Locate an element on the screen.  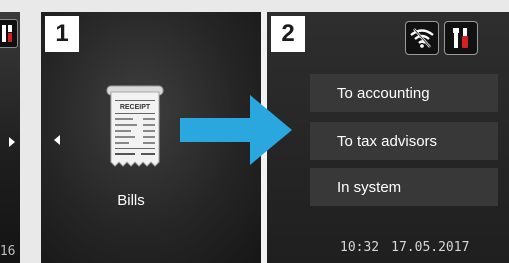
date-fragment: 016 is located at coordinates (8, 251).